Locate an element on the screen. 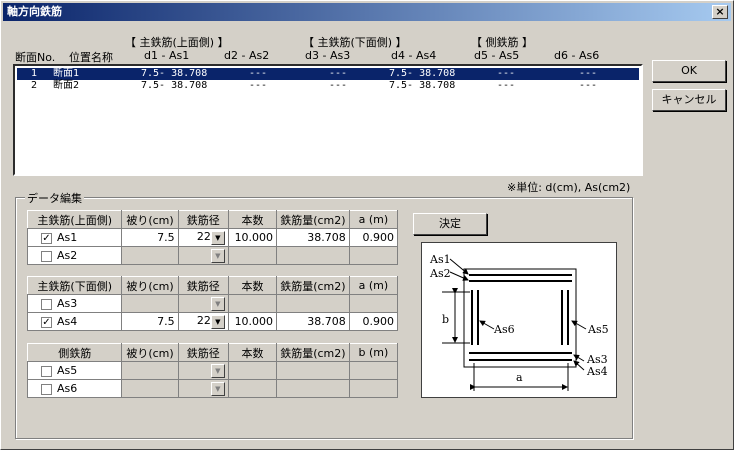  as6-dia-select: ▼ is located at coordinates (203, 388).